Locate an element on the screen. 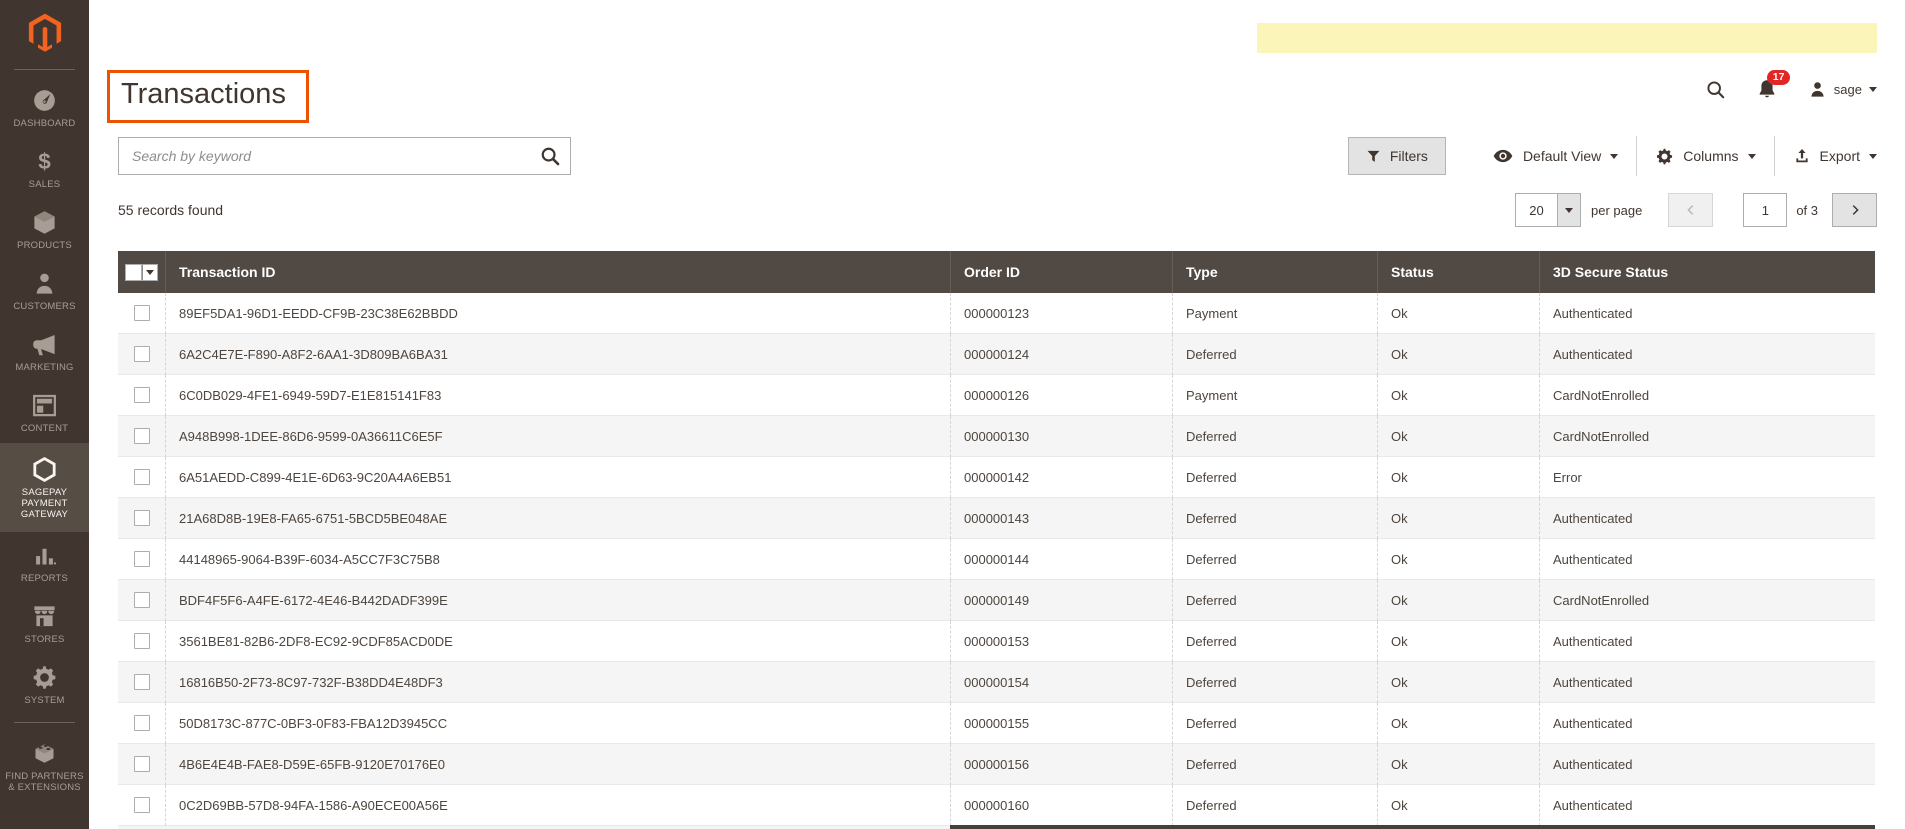 This screenshot has width=1905, height=829. export-icon is located at coordinates (1801, 155).